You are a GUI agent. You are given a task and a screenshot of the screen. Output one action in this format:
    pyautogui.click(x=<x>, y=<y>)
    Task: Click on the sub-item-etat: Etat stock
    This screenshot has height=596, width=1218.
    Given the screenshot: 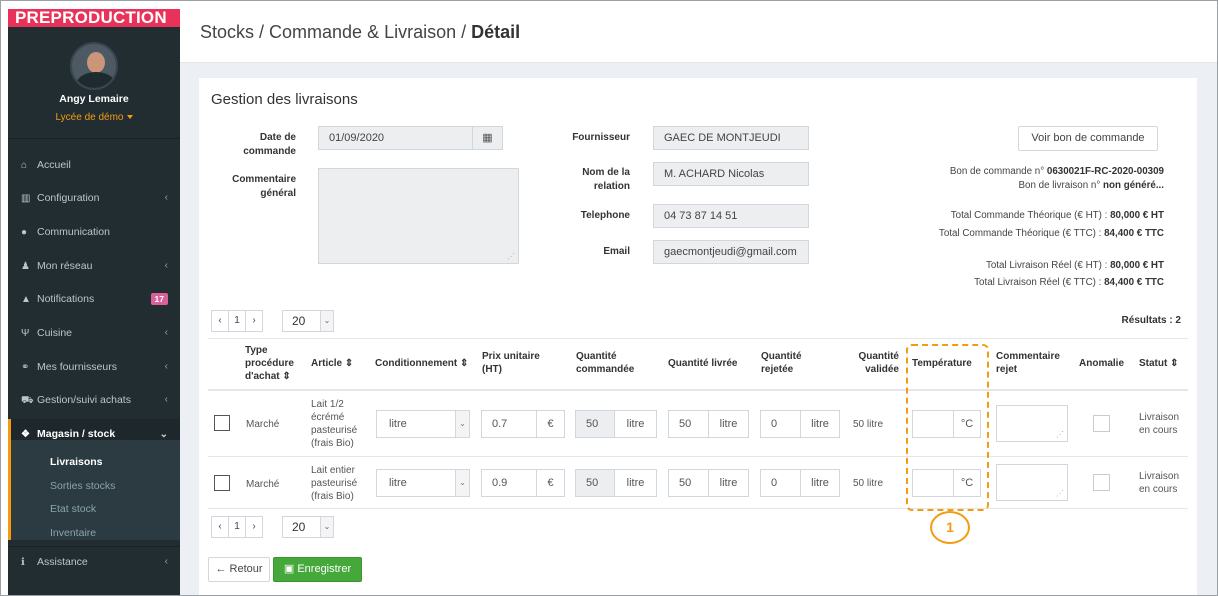 What is the action you would take?
    pyautogui.click(x=73, y=509)
    